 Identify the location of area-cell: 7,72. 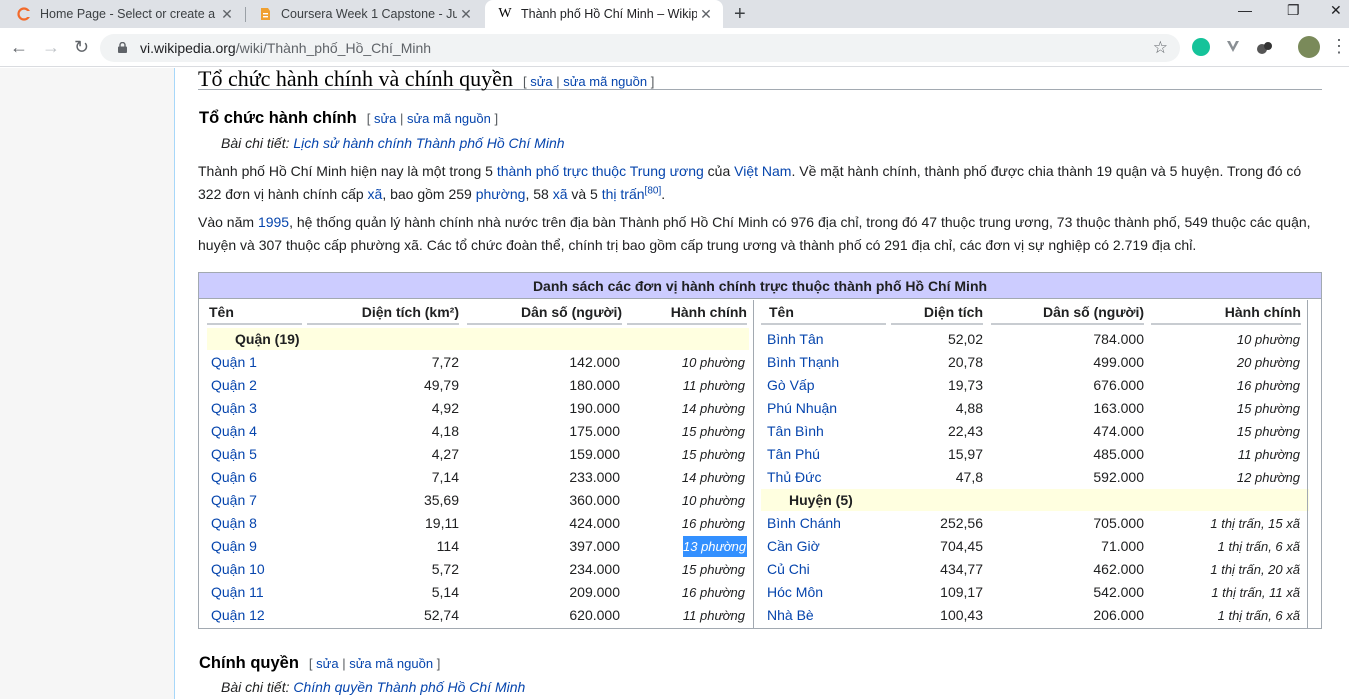
(445, 362).